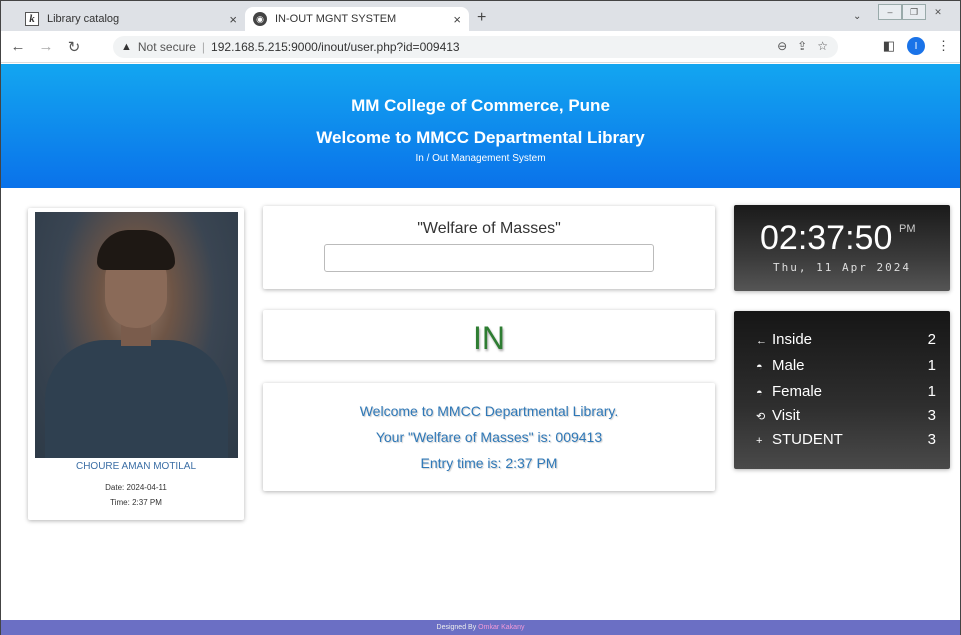 This screenshot has width=961, height=635. Describe the element at coordinates (846, 415) in the screenshot. I see `stat-visit: ⟲ Visit 3` at that location.